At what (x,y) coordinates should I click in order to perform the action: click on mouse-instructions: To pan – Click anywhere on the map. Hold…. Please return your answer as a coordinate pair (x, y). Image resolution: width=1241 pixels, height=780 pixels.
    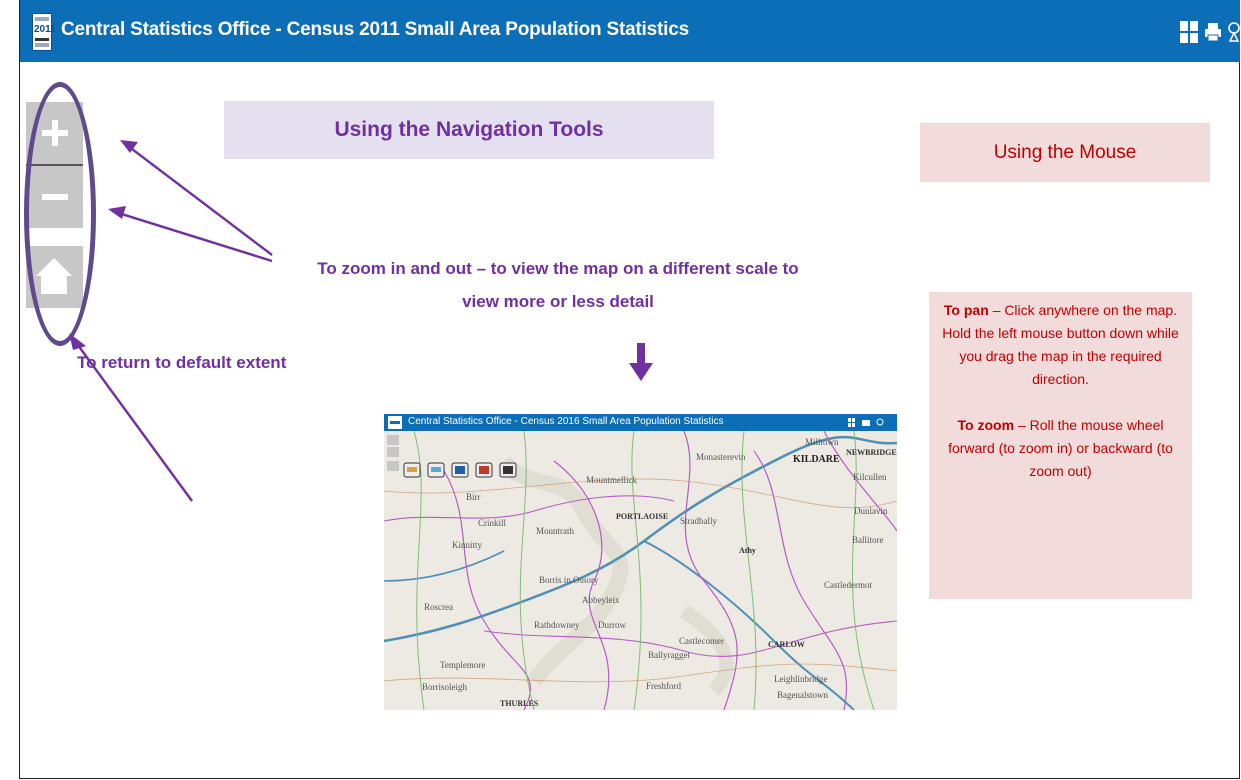
    Looking at the image, I should click on (1060, 445).